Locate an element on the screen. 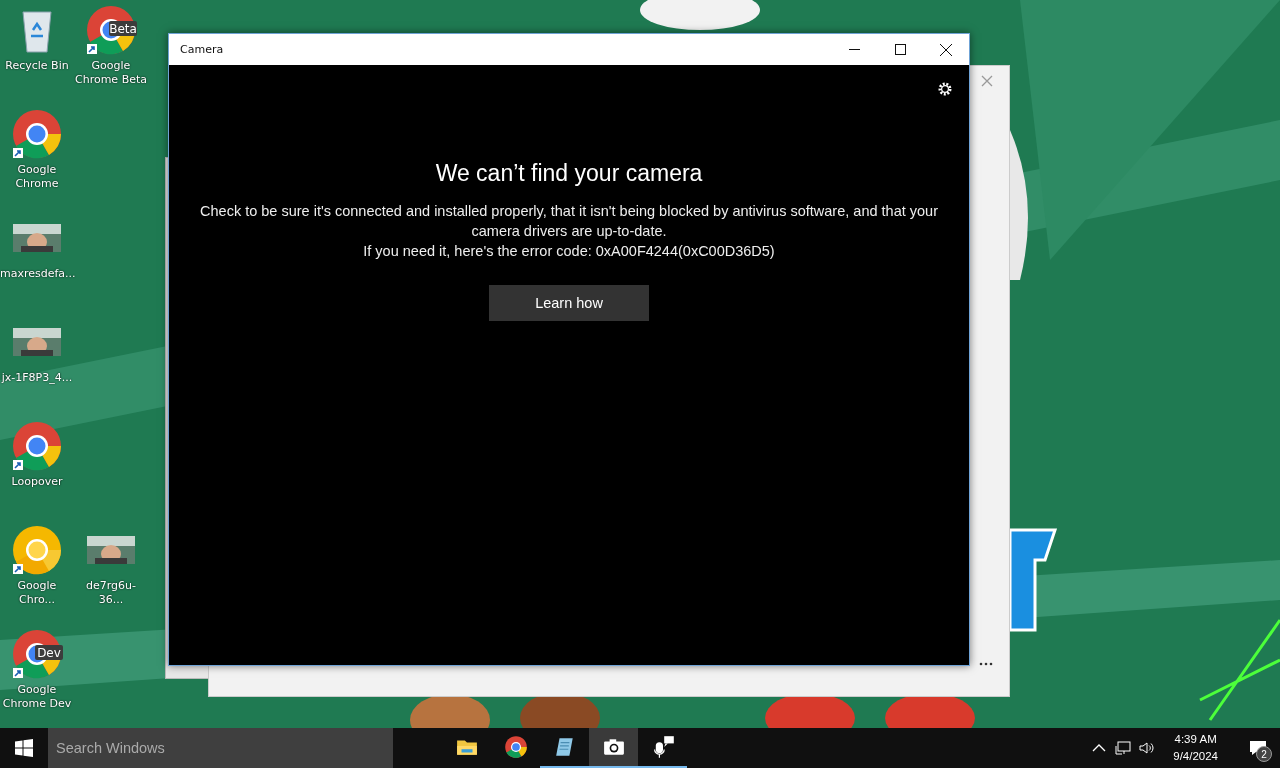  desktop-icon-label: Google Chrome is located at coordinates (37, 177).